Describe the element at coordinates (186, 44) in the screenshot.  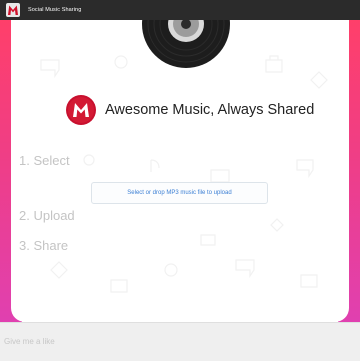
I see `vinyl-record-icon` at that location.